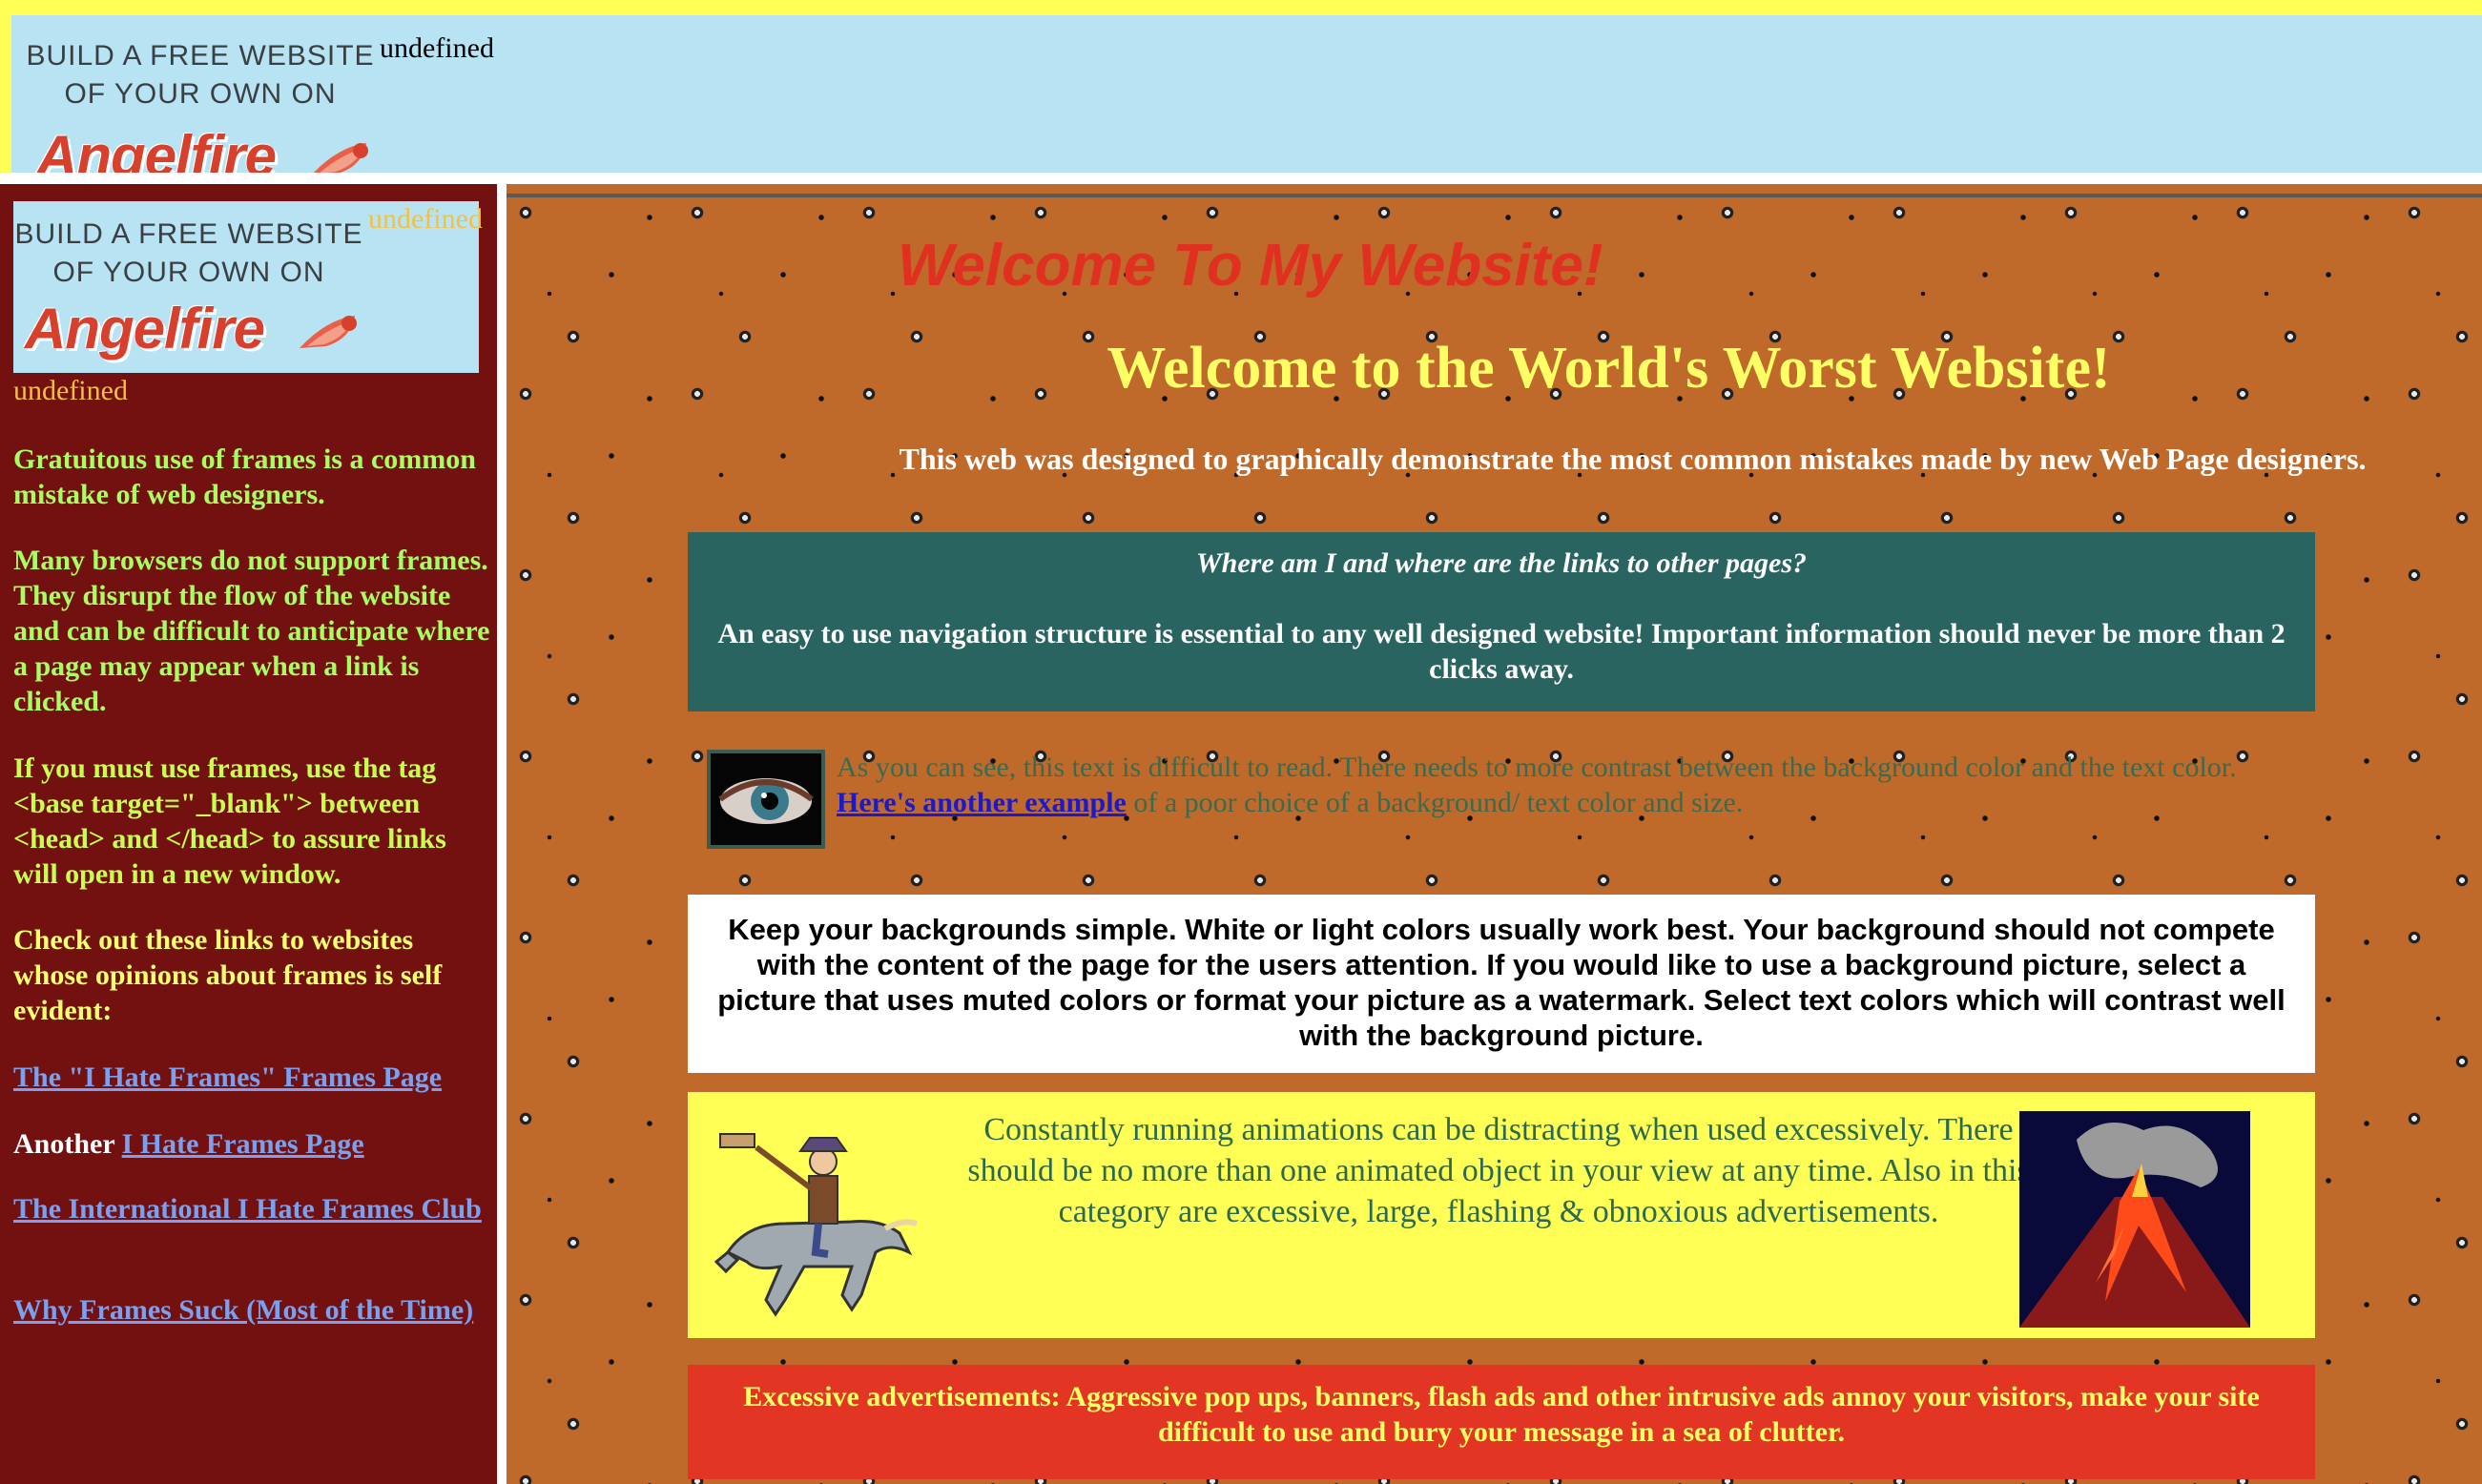 Image resolution: width=2482 pixels, height=1484 pixels. What do you see at coordinates (502, 834) in the screenshot?
I see `frame-divider-vertical` at bounding box center [502, 834].